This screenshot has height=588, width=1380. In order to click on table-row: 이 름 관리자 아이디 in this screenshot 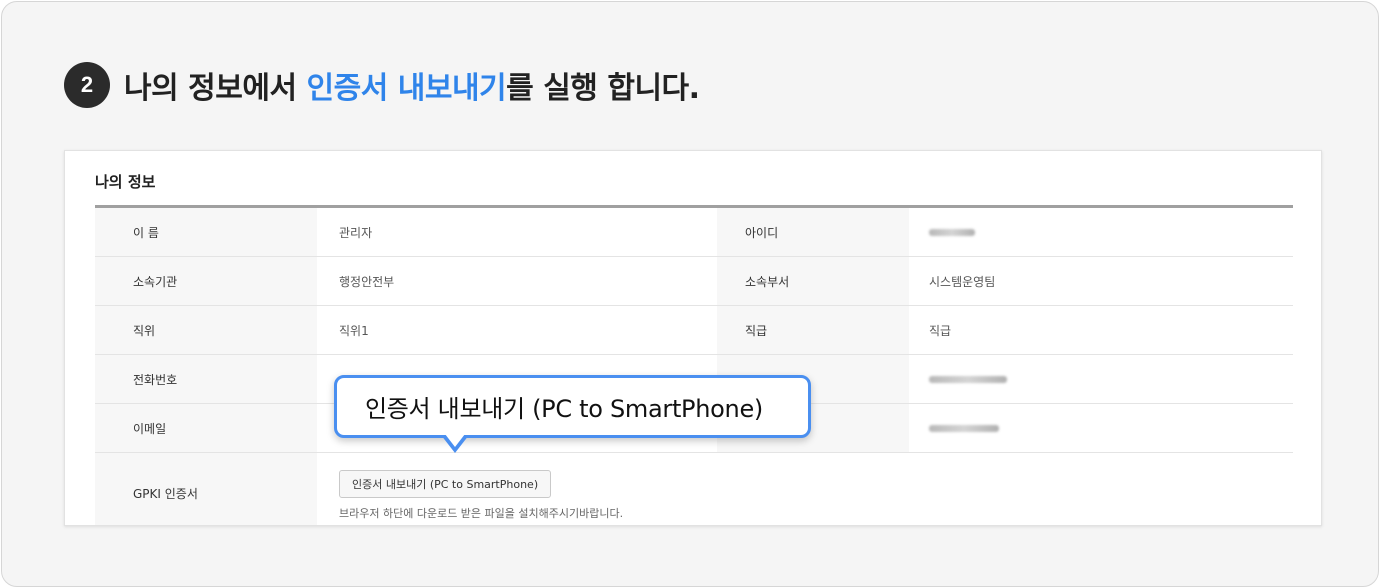, I will do `click(694, 232)`.